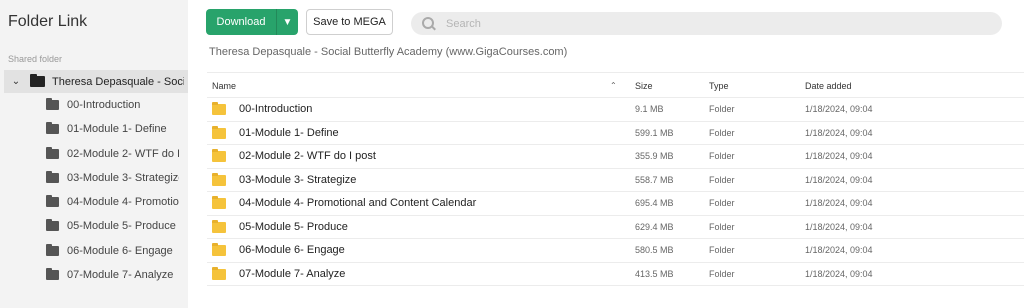  What do you see at coordinates (654, 226) in the screenshot?
I see `row-size: 629.4 MB` at bounding box center [654, 226].